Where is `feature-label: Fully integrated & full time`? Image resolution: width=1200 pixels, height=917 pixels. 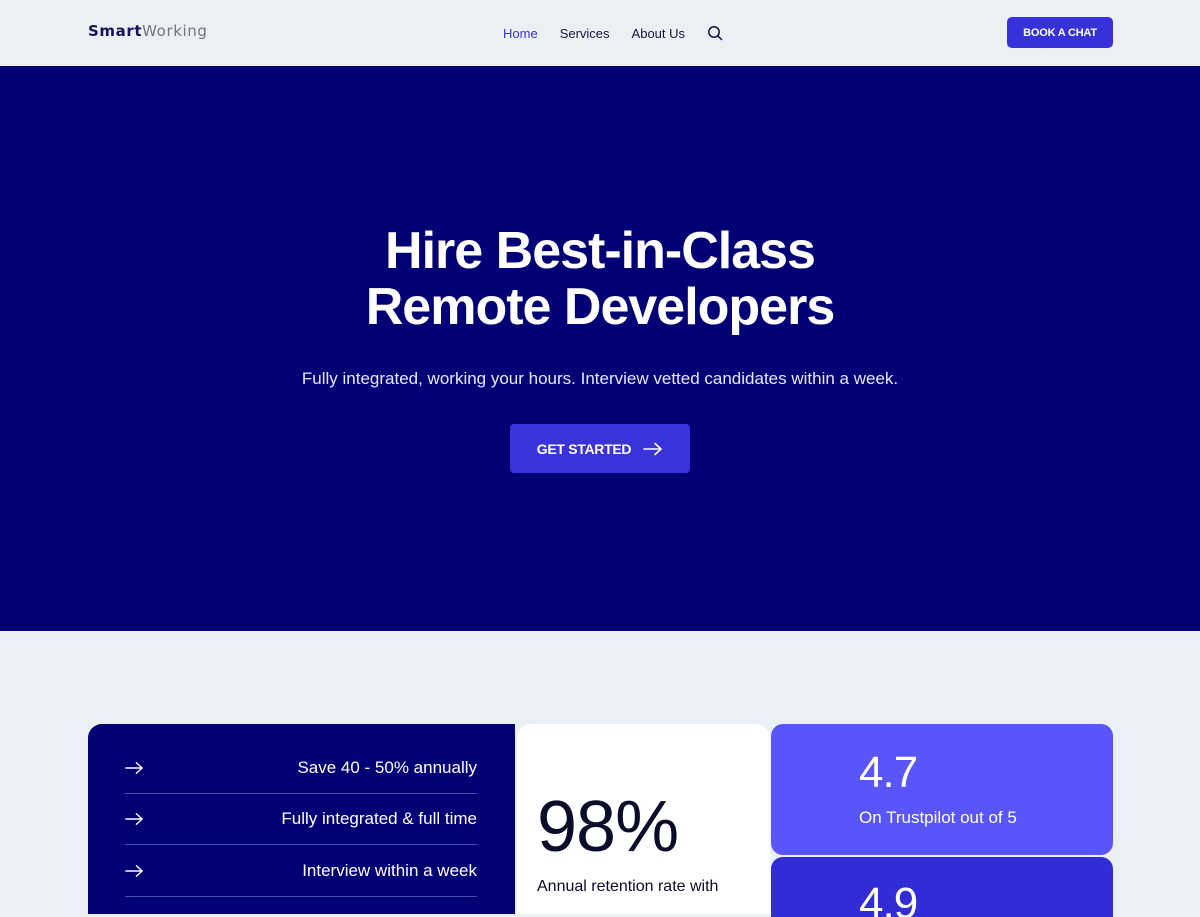 feature-label: Fully integrated & full time is located at coordinates (379, 818).